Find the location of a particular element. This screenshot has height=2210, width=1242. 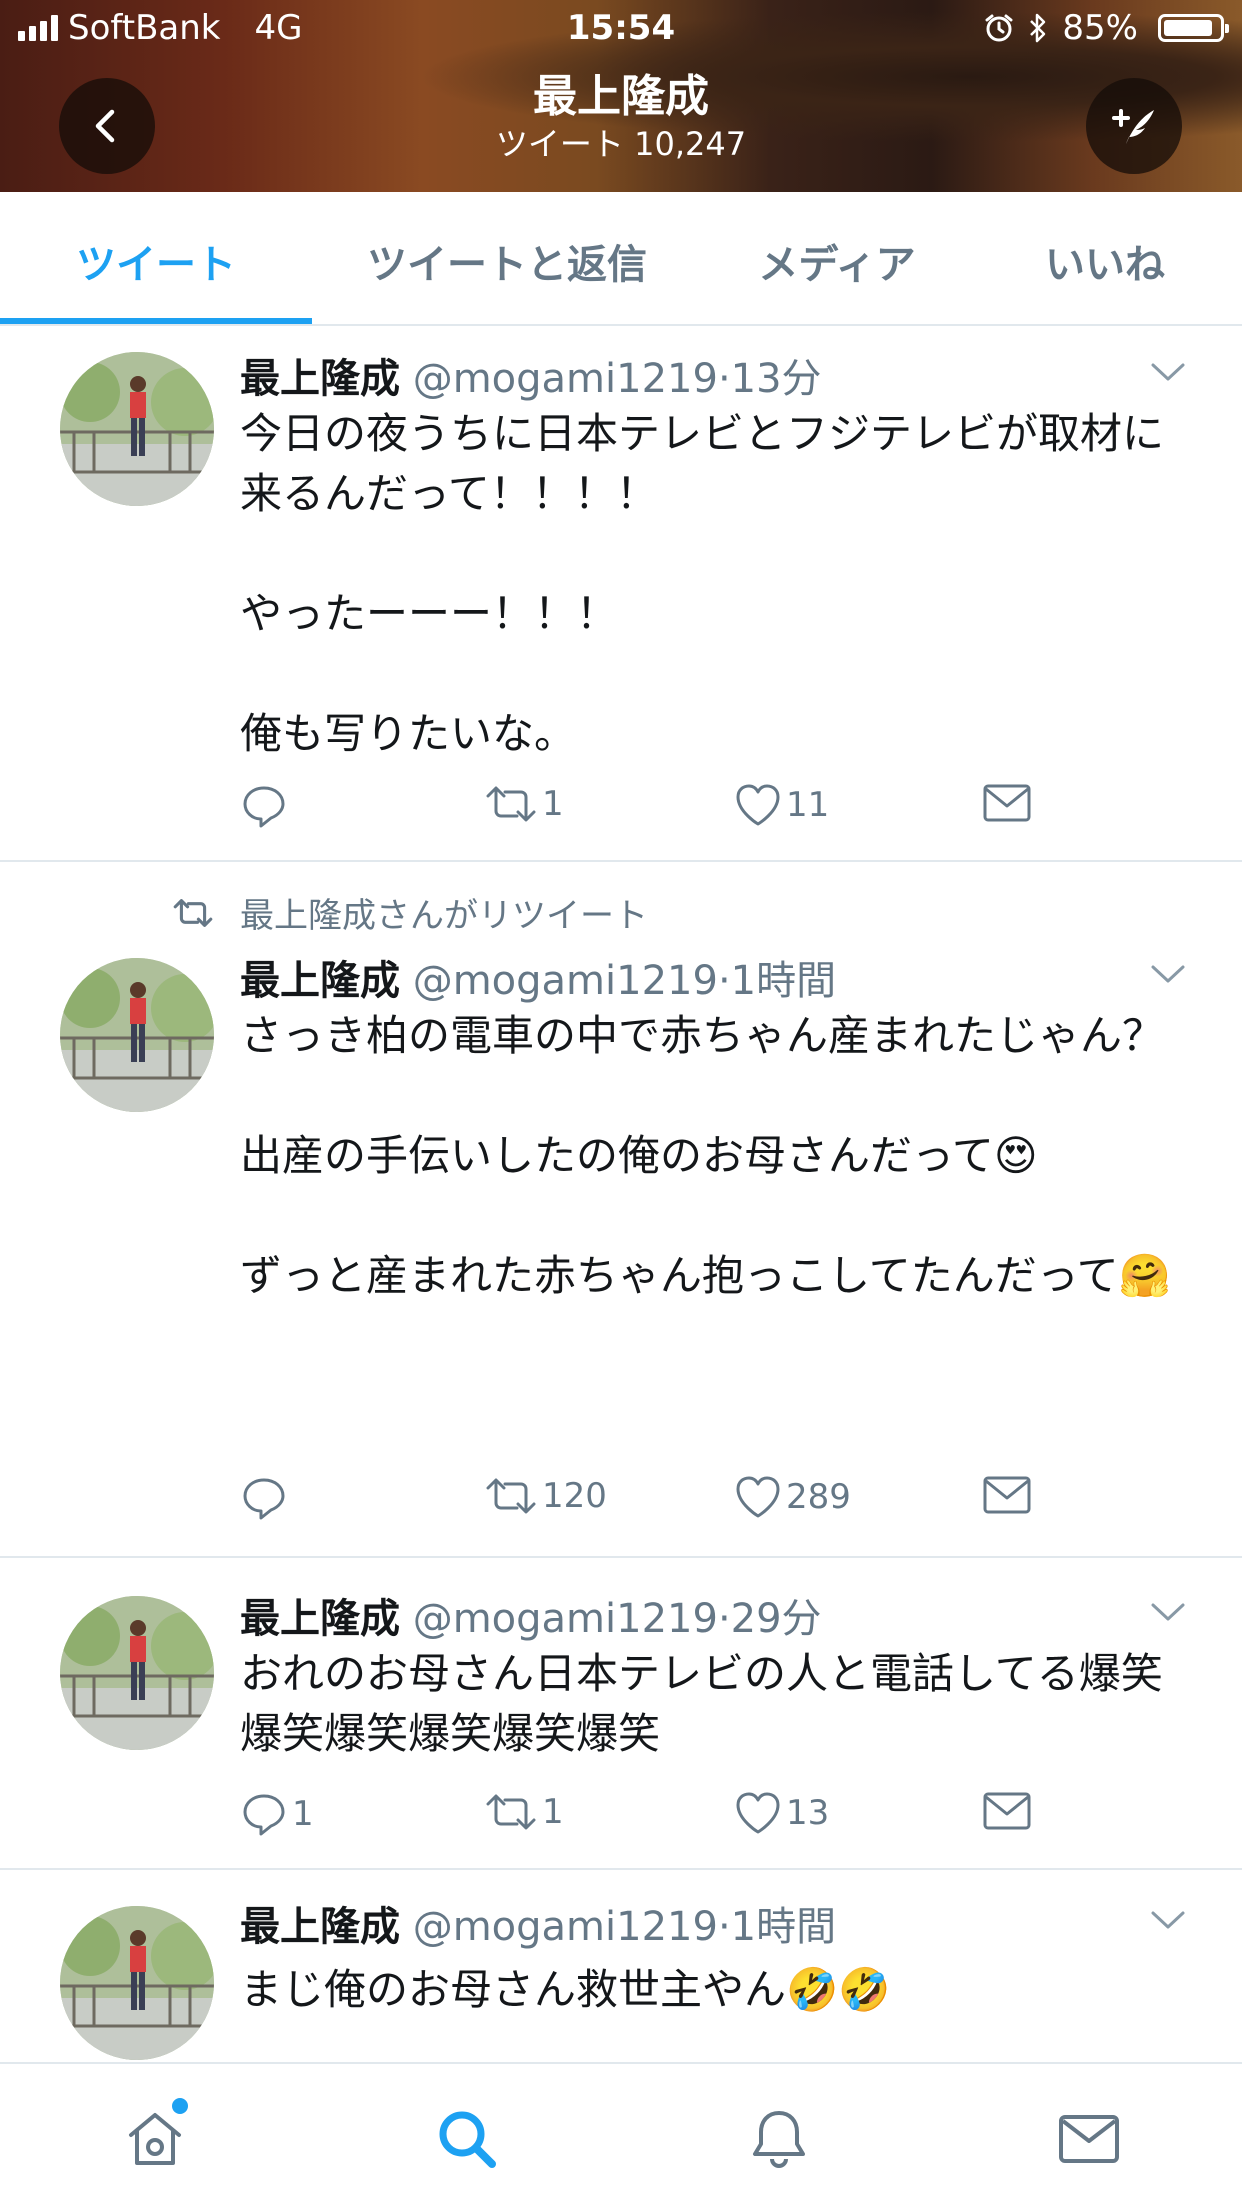

like-count: 289 is located at coordinates (818, 1497).